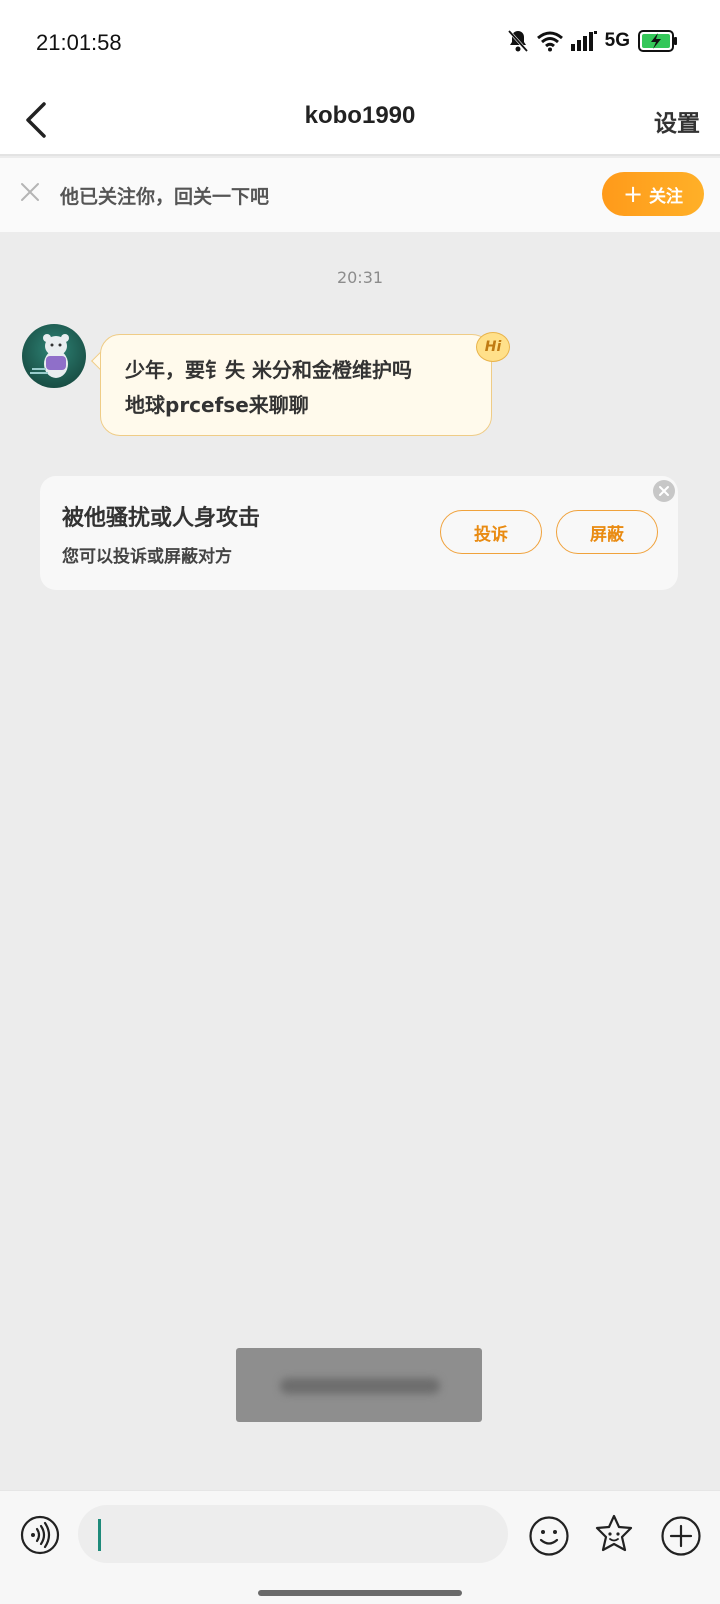 The image size is (720, 1604). What do you see at coordinates (217, 405) in the screenshot?
I see `message-line: 地球prcefse来聊聊` at bounding box center [217, 405].